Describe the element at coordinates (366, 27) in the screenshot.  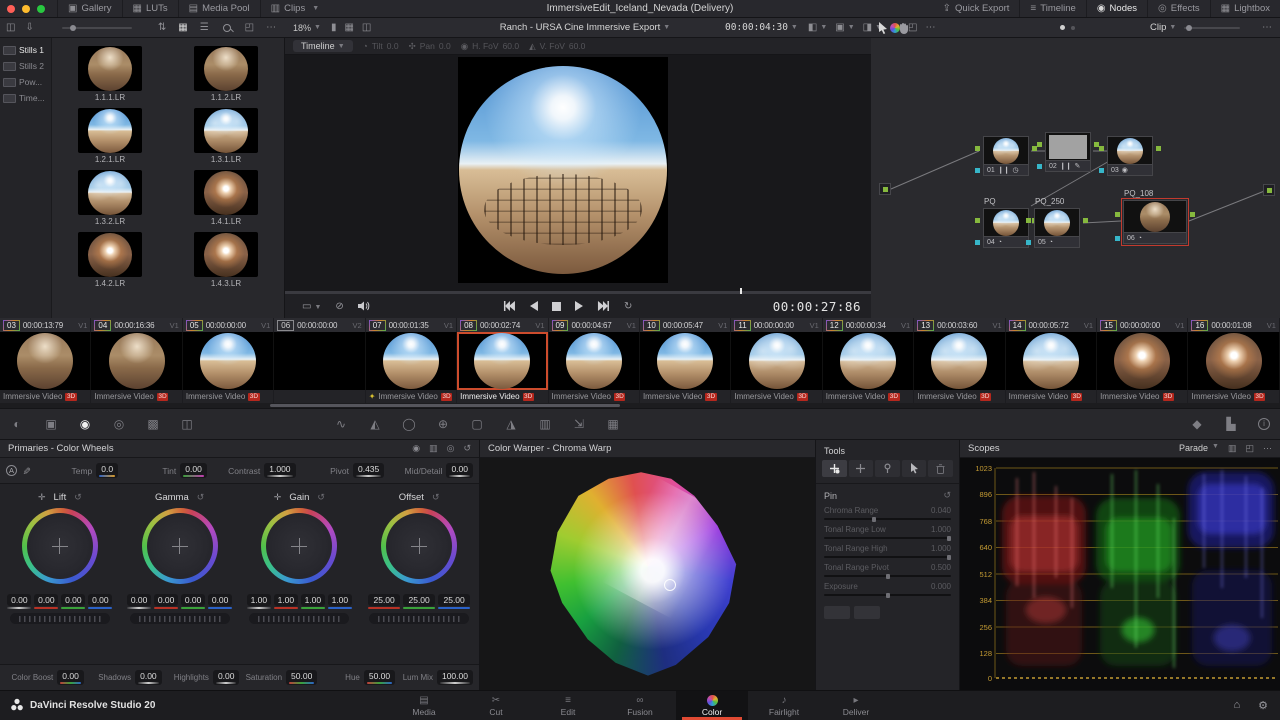
I see `enhanced-viewer-icon: ◫` at that location.